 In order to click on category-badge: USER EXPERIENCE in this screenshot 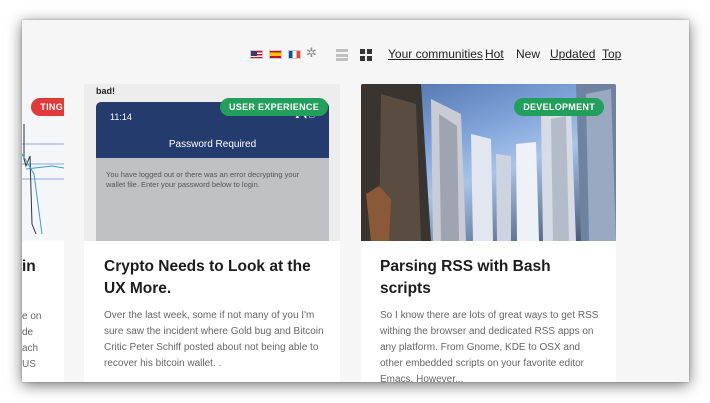, I will do `click(273, 107)`.